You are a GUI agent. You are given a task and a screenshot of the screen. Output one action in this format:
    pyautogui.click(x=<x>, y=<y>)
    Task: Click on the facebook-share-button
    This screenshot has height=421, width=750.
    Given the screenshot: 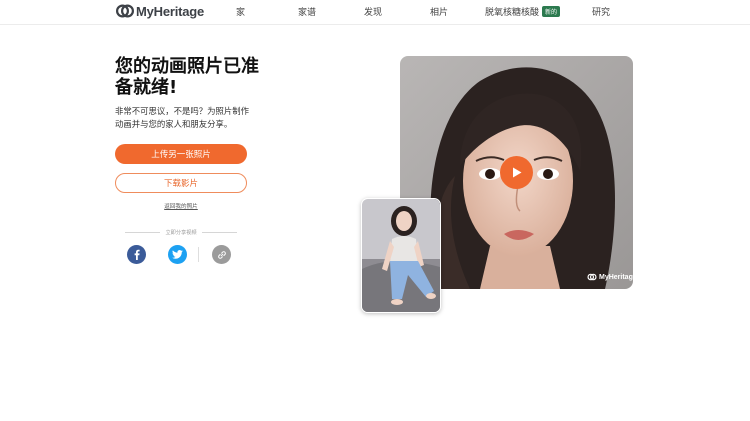 What is the action you would take?
    pyautogui.click(x=136, y=254)
    